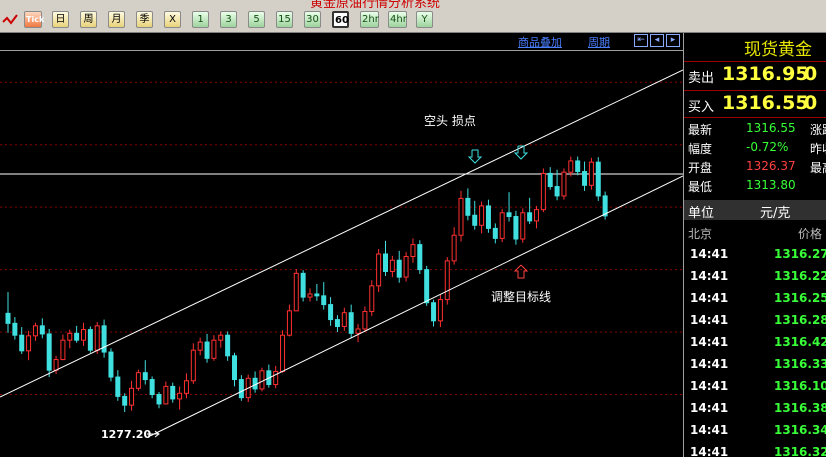 The height and width of the screenshot is (457, 826). I want to click on buy-price: 1316.55, so click(765, 103).